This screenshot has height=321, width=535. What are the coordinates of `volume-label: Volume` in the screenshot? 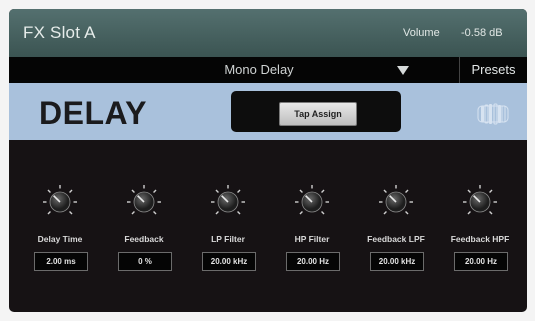 It's located at (421, 33).